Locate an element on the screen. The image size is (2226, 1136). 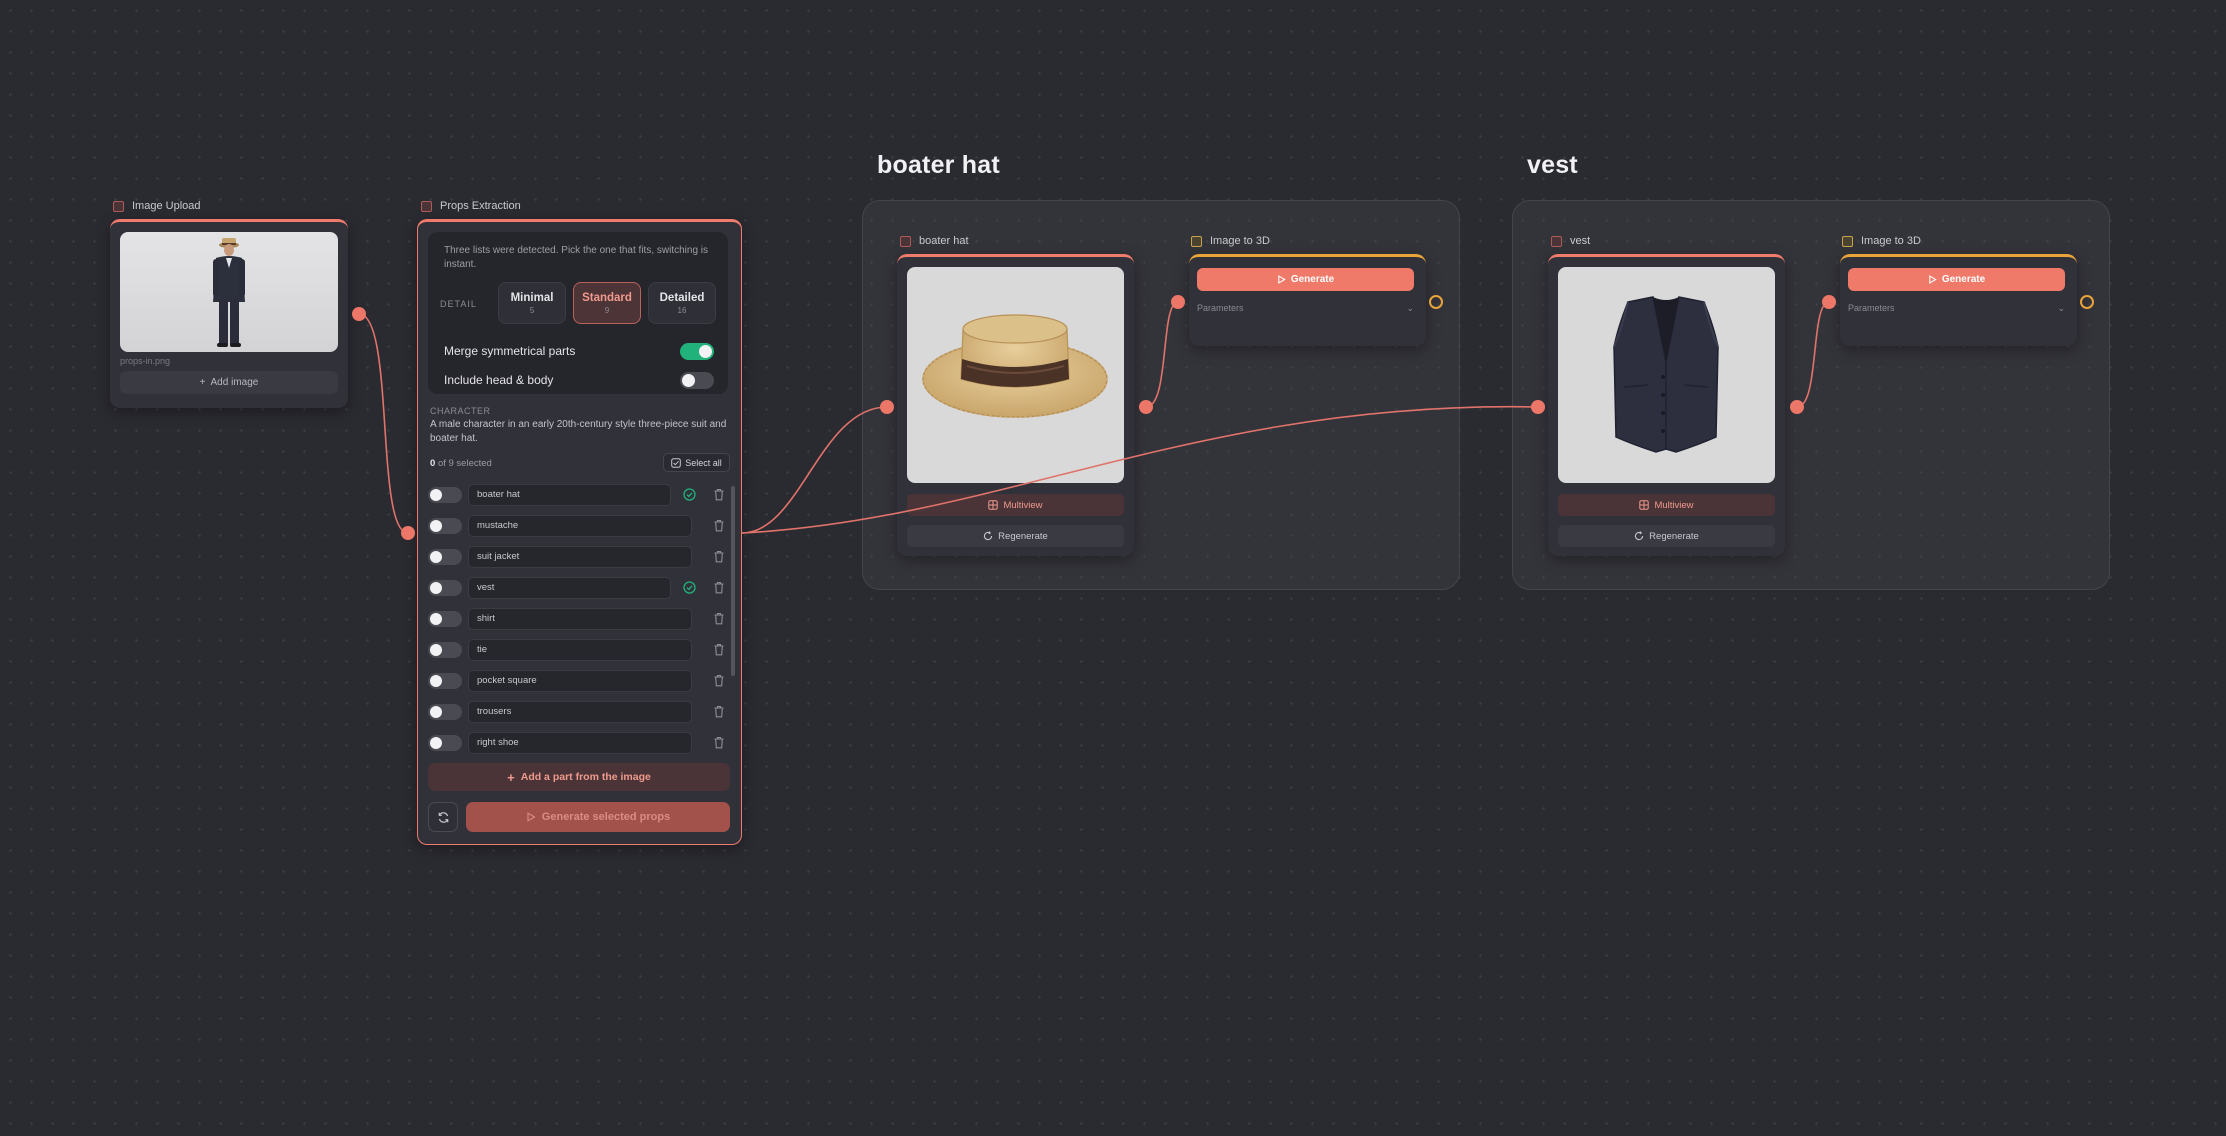
regenerate-icon is located at coordinates (988, 536).